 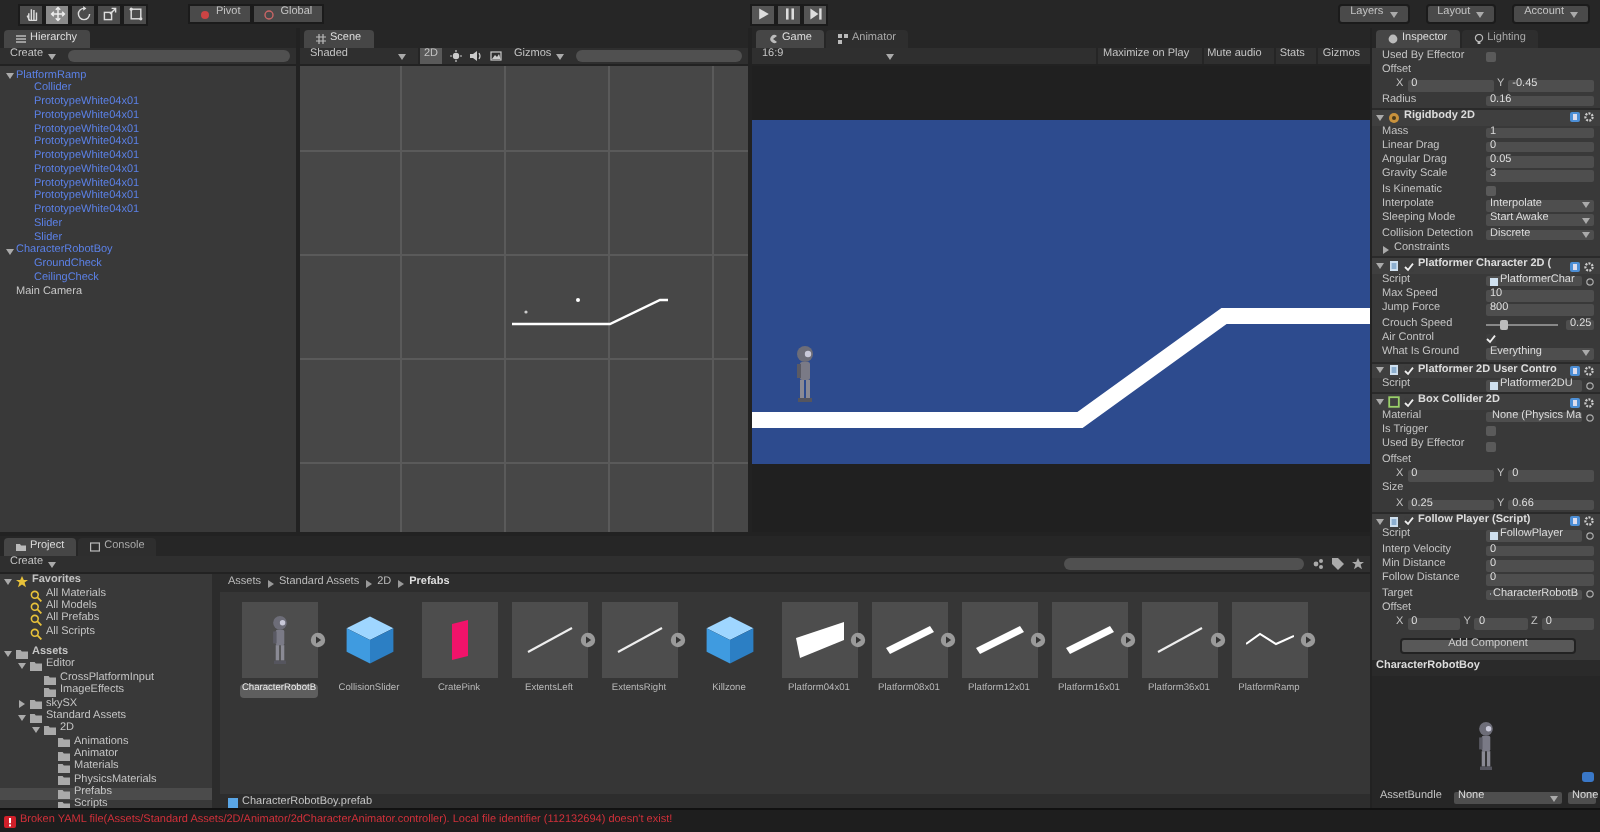 I want to click on image-icon, so click(x=496, y=56).